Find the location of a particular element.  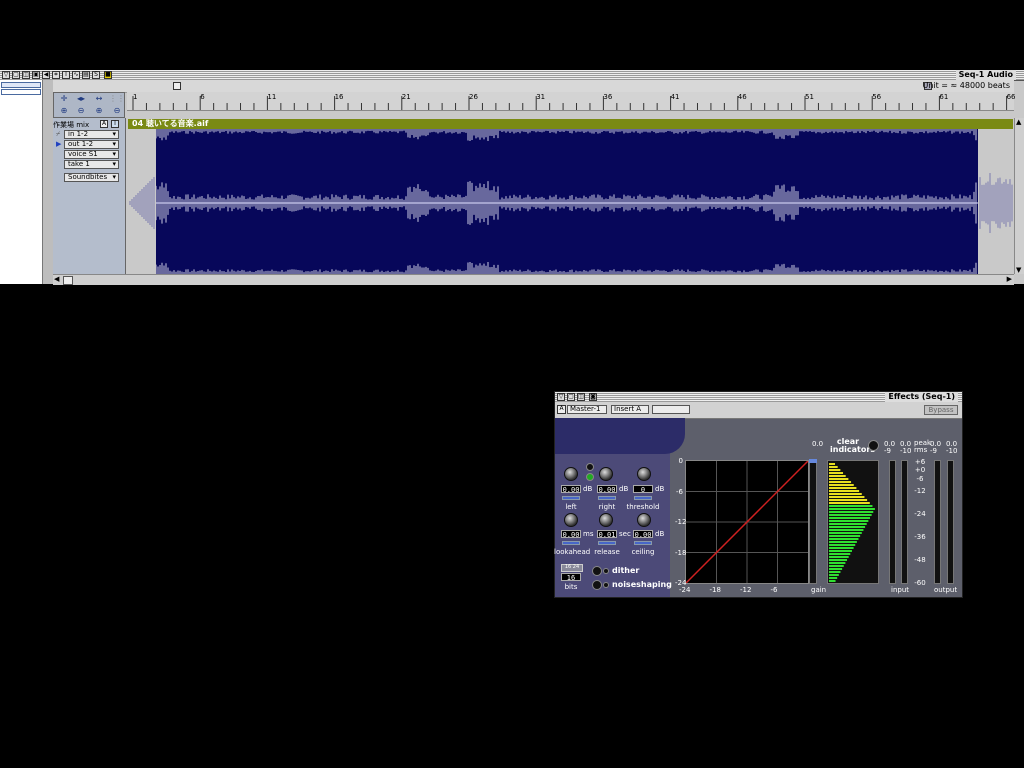

vertical-scrollbar: ▲ ▼ is located at coordinates (1019, 196).